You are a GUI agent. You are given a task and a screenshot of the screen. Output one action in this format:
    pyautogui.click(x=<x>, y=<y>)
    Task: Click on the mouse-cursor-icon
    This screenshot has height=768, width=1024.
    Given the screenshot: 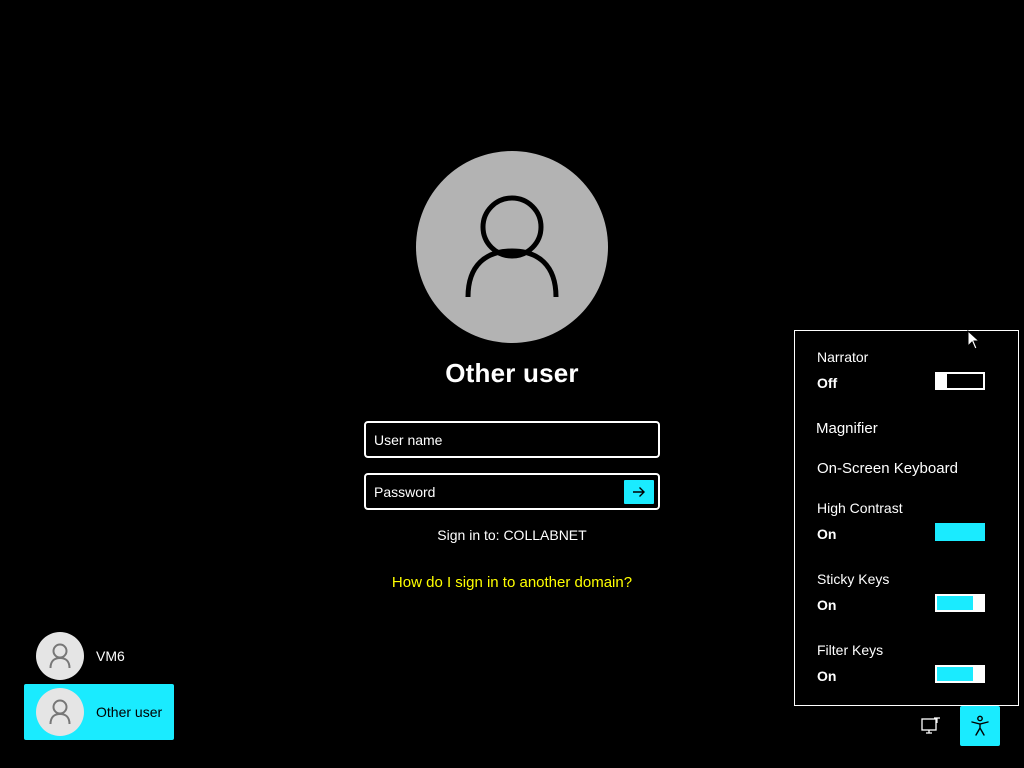 What is the action you would take?
    pyautogui.click(x=974, y=340)
    